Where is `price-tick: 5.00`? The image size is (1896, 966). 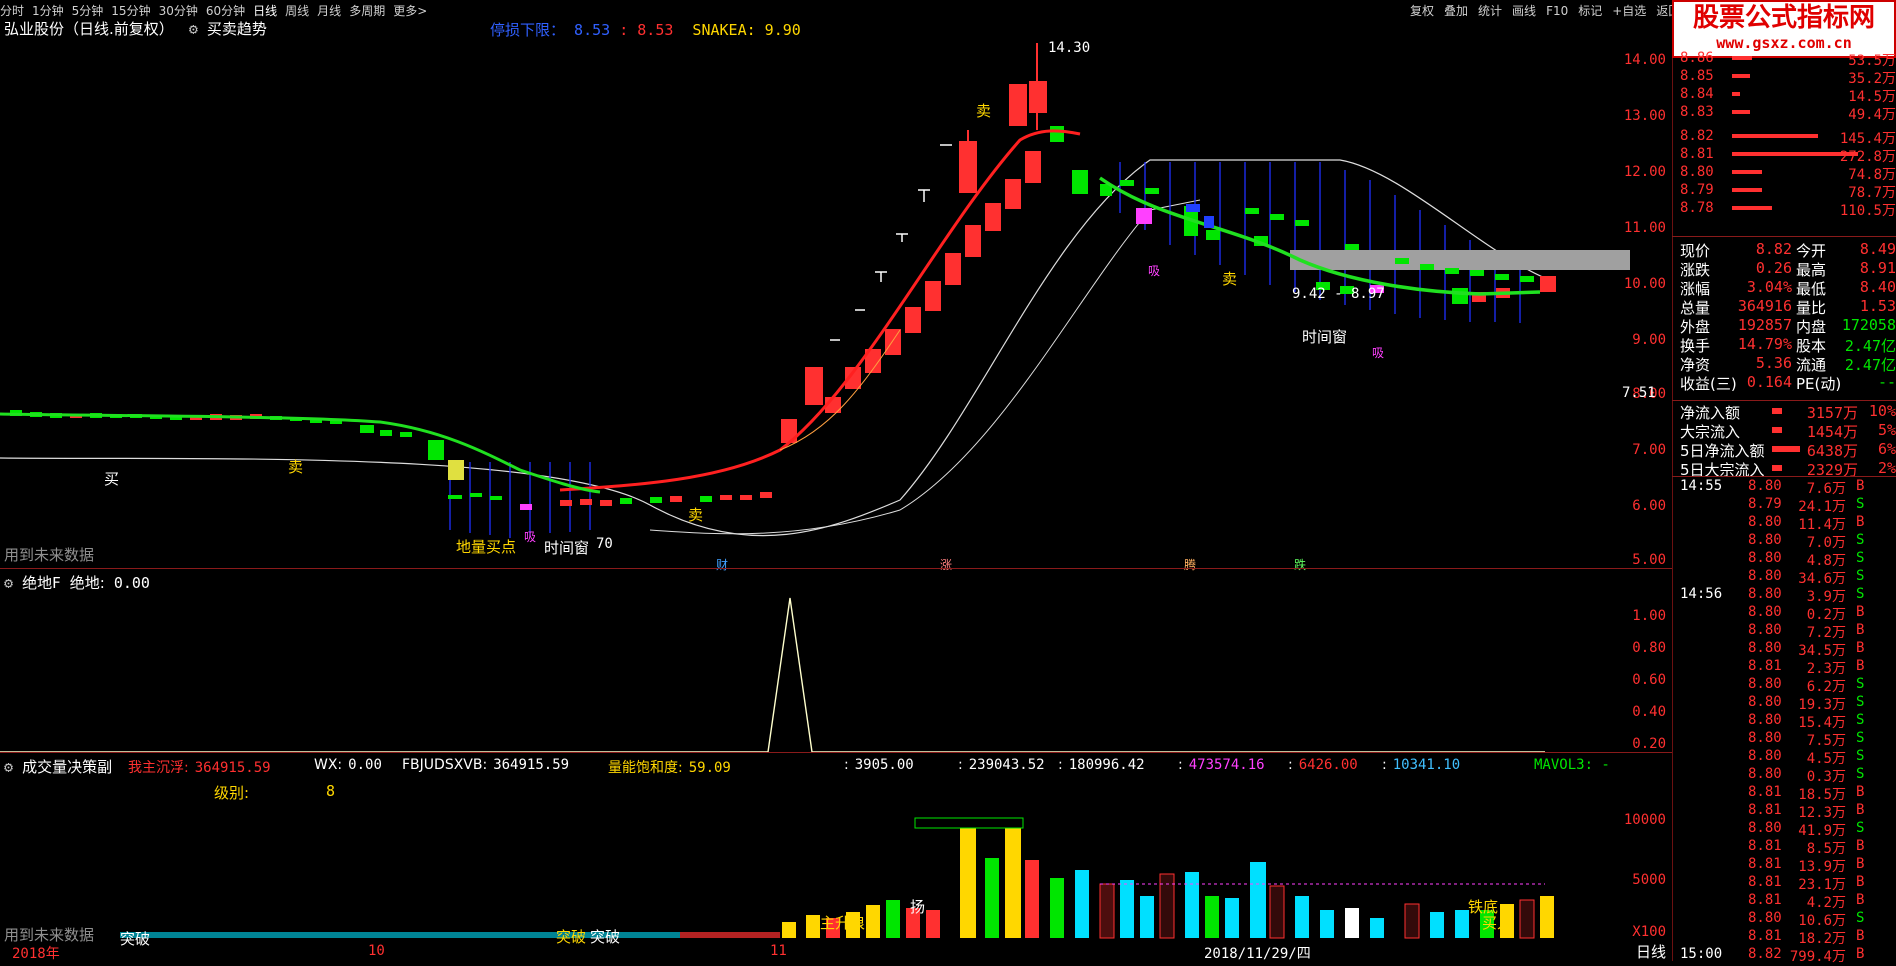
price-tick: 5.00 is located at coordinates (1649, 560).